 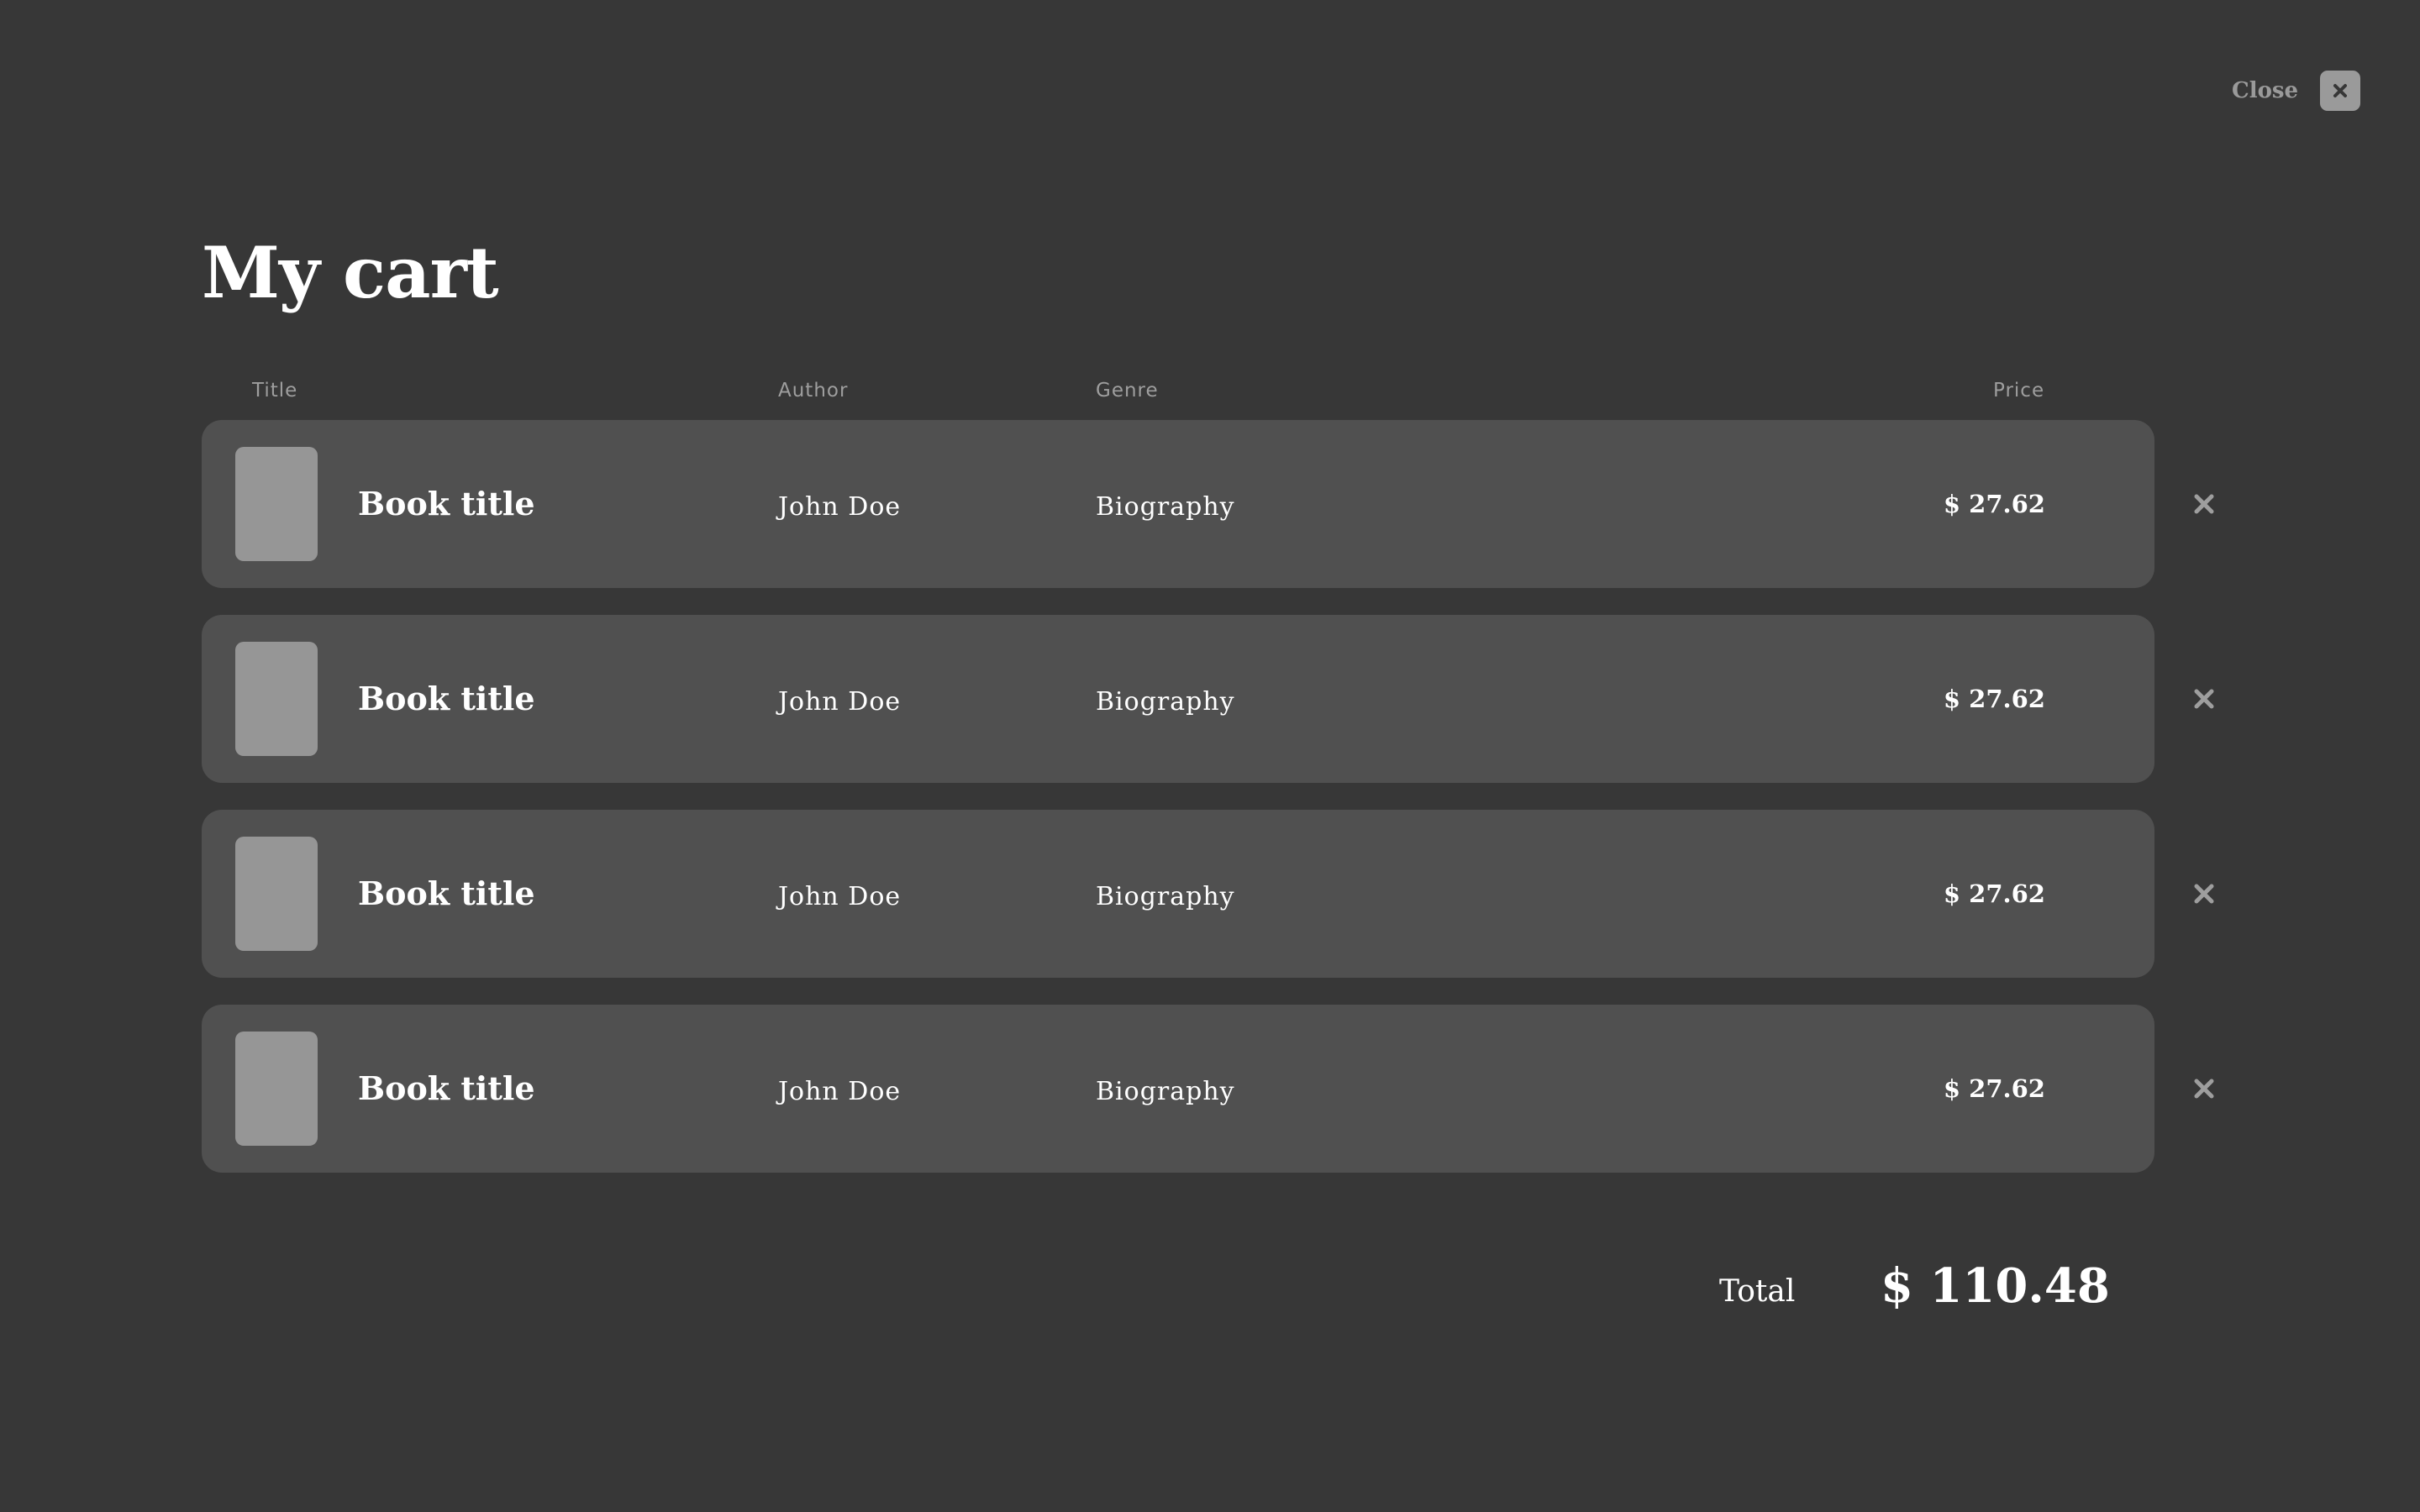 What do you see at coordinates (1757, 1291) in the screenshot?
I see `total-label: Total` at bounding box center [1757, 1291].